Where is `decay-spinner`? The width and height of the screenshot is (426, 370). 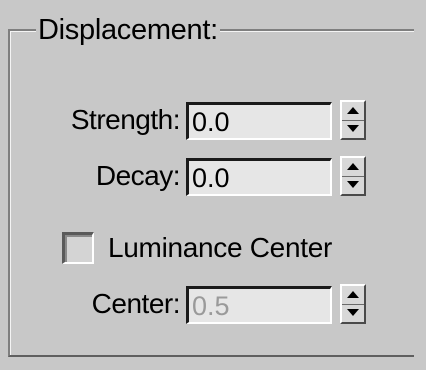
decay-spinner is located at coordinates (353, 176).